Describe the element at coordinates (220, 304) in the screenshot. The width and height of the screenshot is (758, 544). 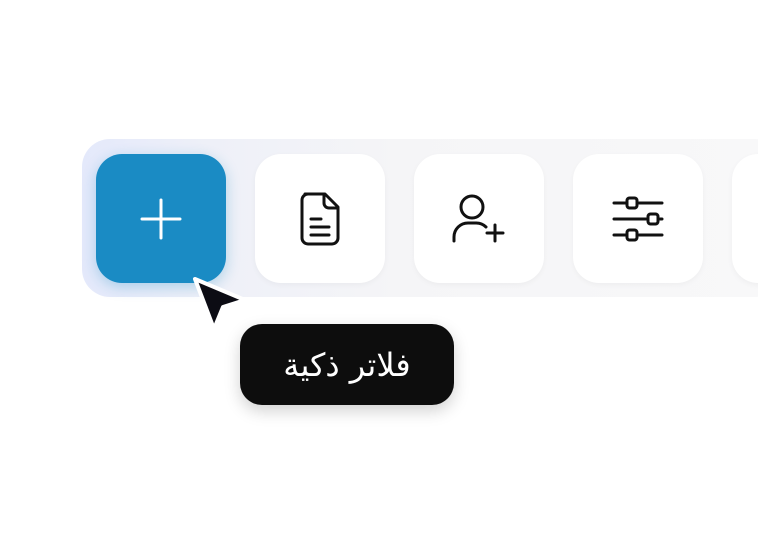
I see `mouse-pointer-icon` at that location.